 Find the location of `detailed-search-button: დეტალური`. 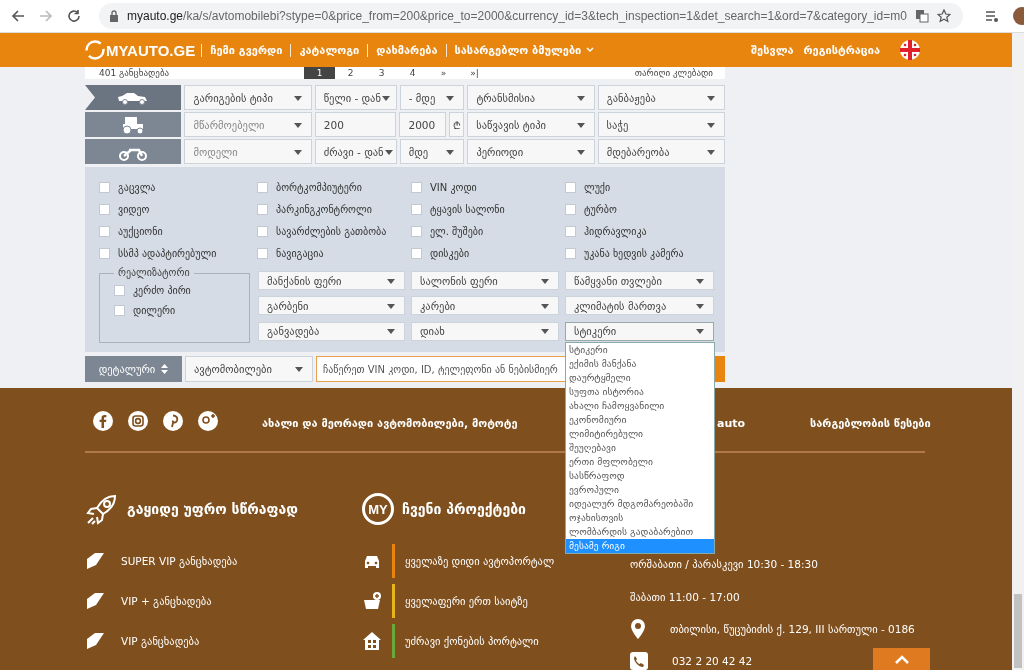

detailed-search-button: დეტალური is located at coordinates (133, 369).